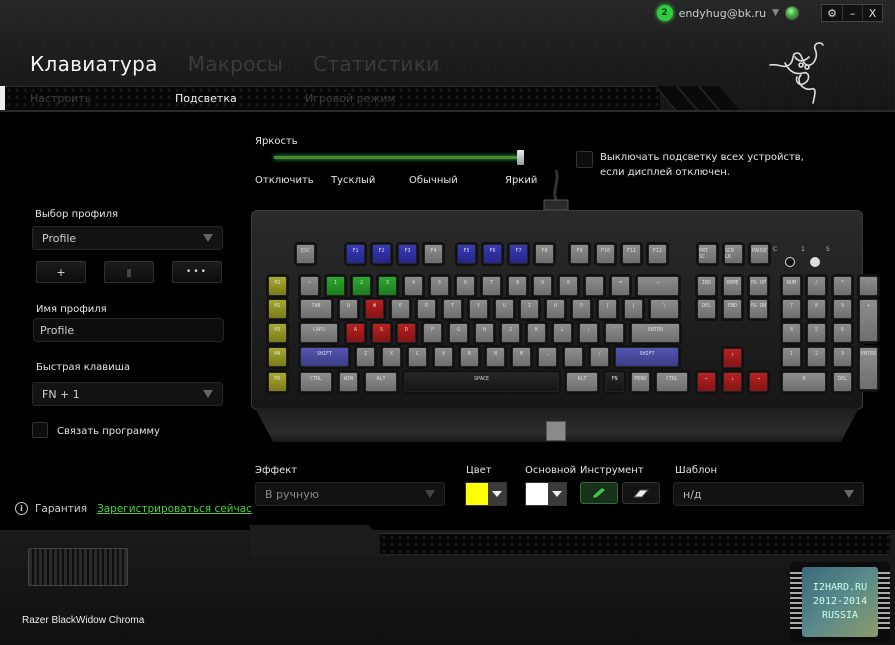 This screenshot has height=645, width=895. What do you see at coordinates (316, 382) in the screenshot?
I see `key-CTRL: CTRL` at bounding box center [316, 382].